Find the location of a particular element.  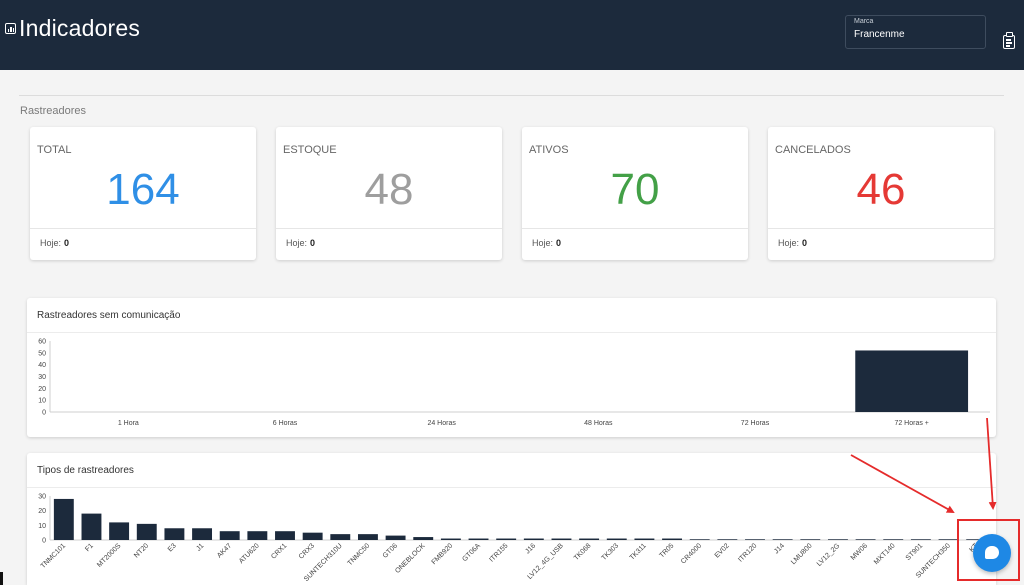

x-tick-label: EV02 is located at coordinates (722, 550).